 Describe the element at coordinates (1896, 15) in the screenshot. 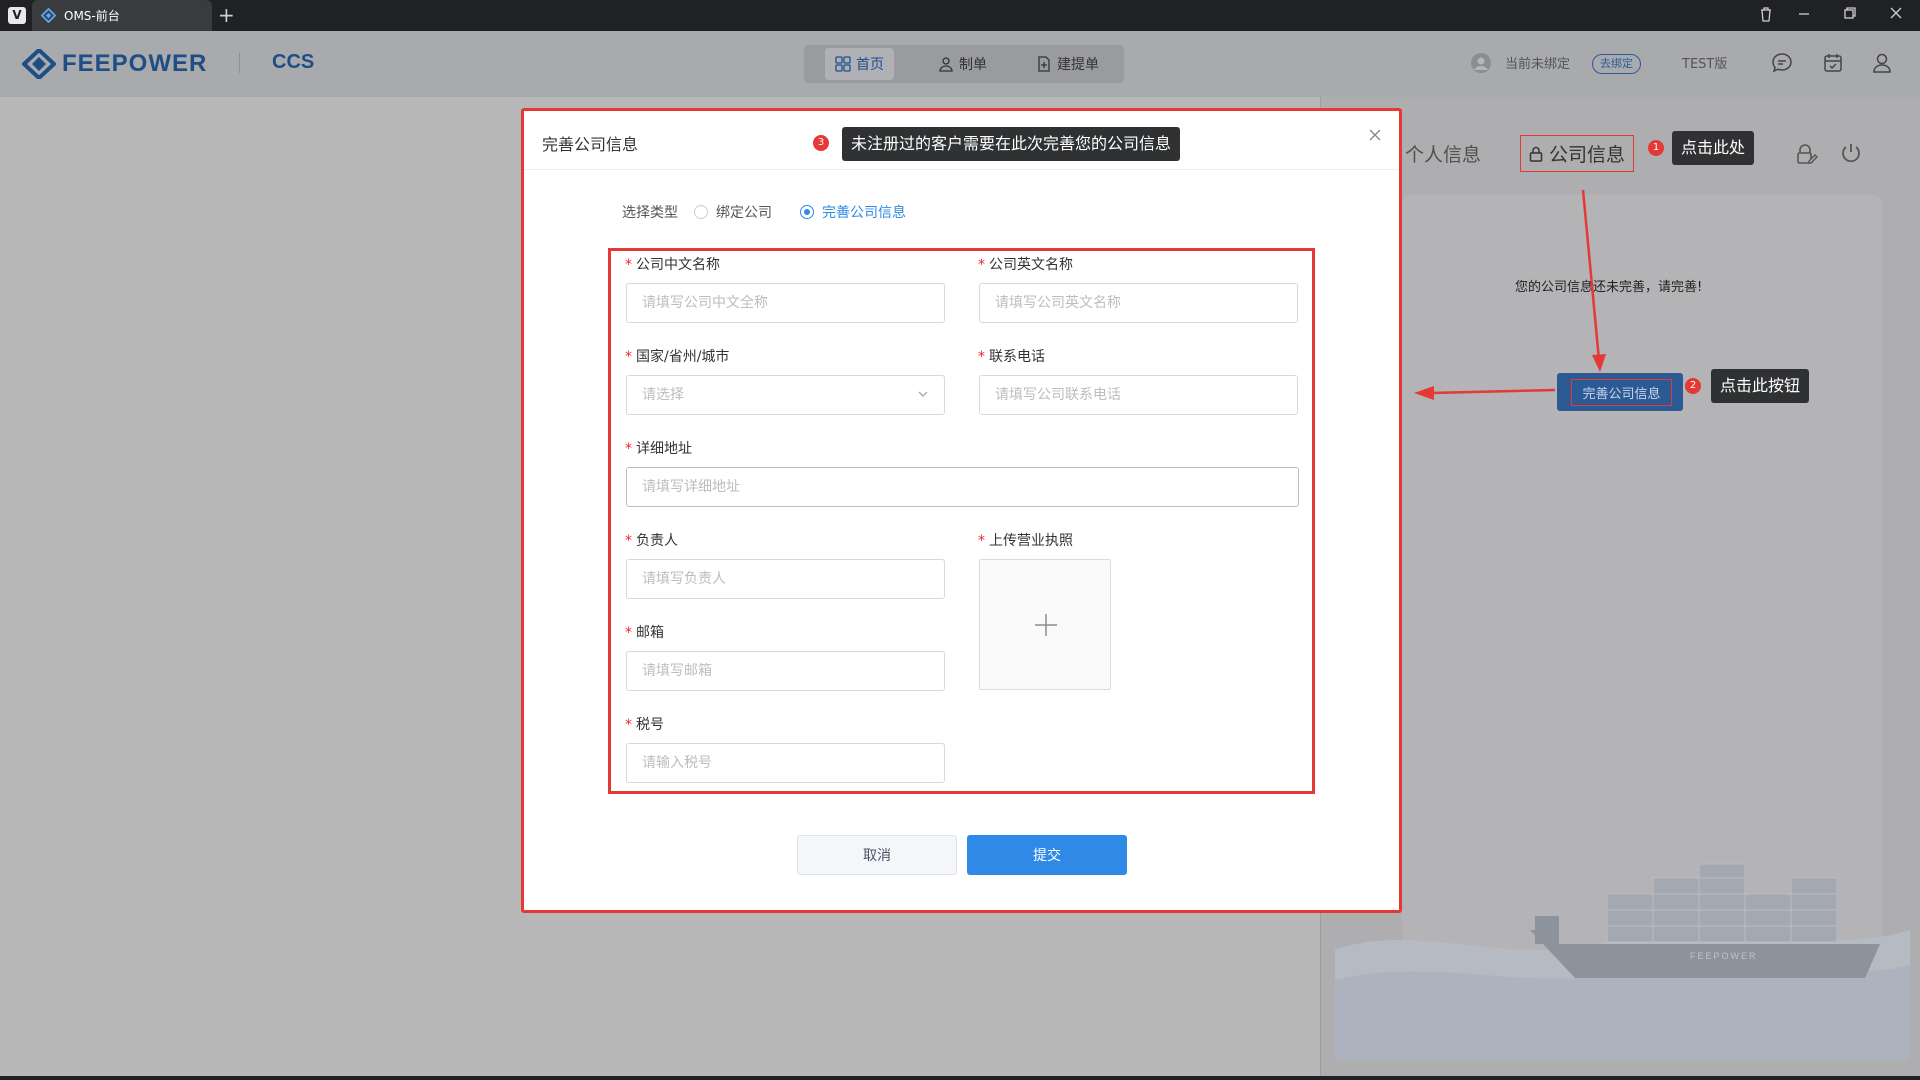

I see `close-window-icon` at that location.